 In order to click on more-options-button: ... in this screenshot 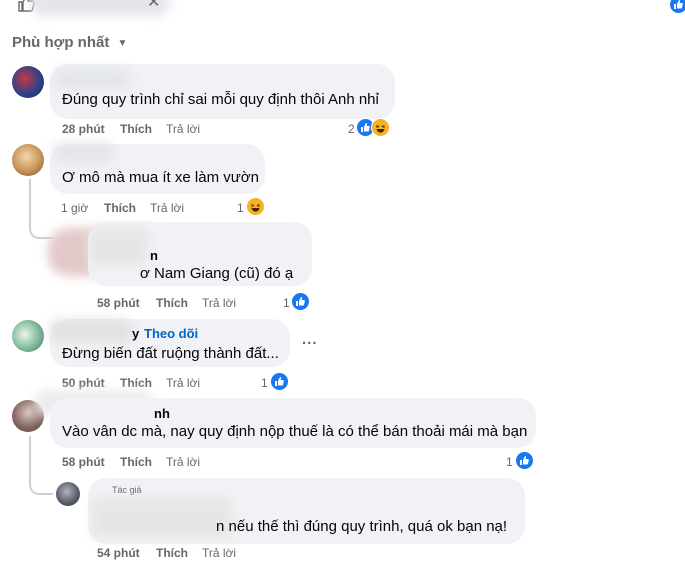, I will do `click(310, 339)`.